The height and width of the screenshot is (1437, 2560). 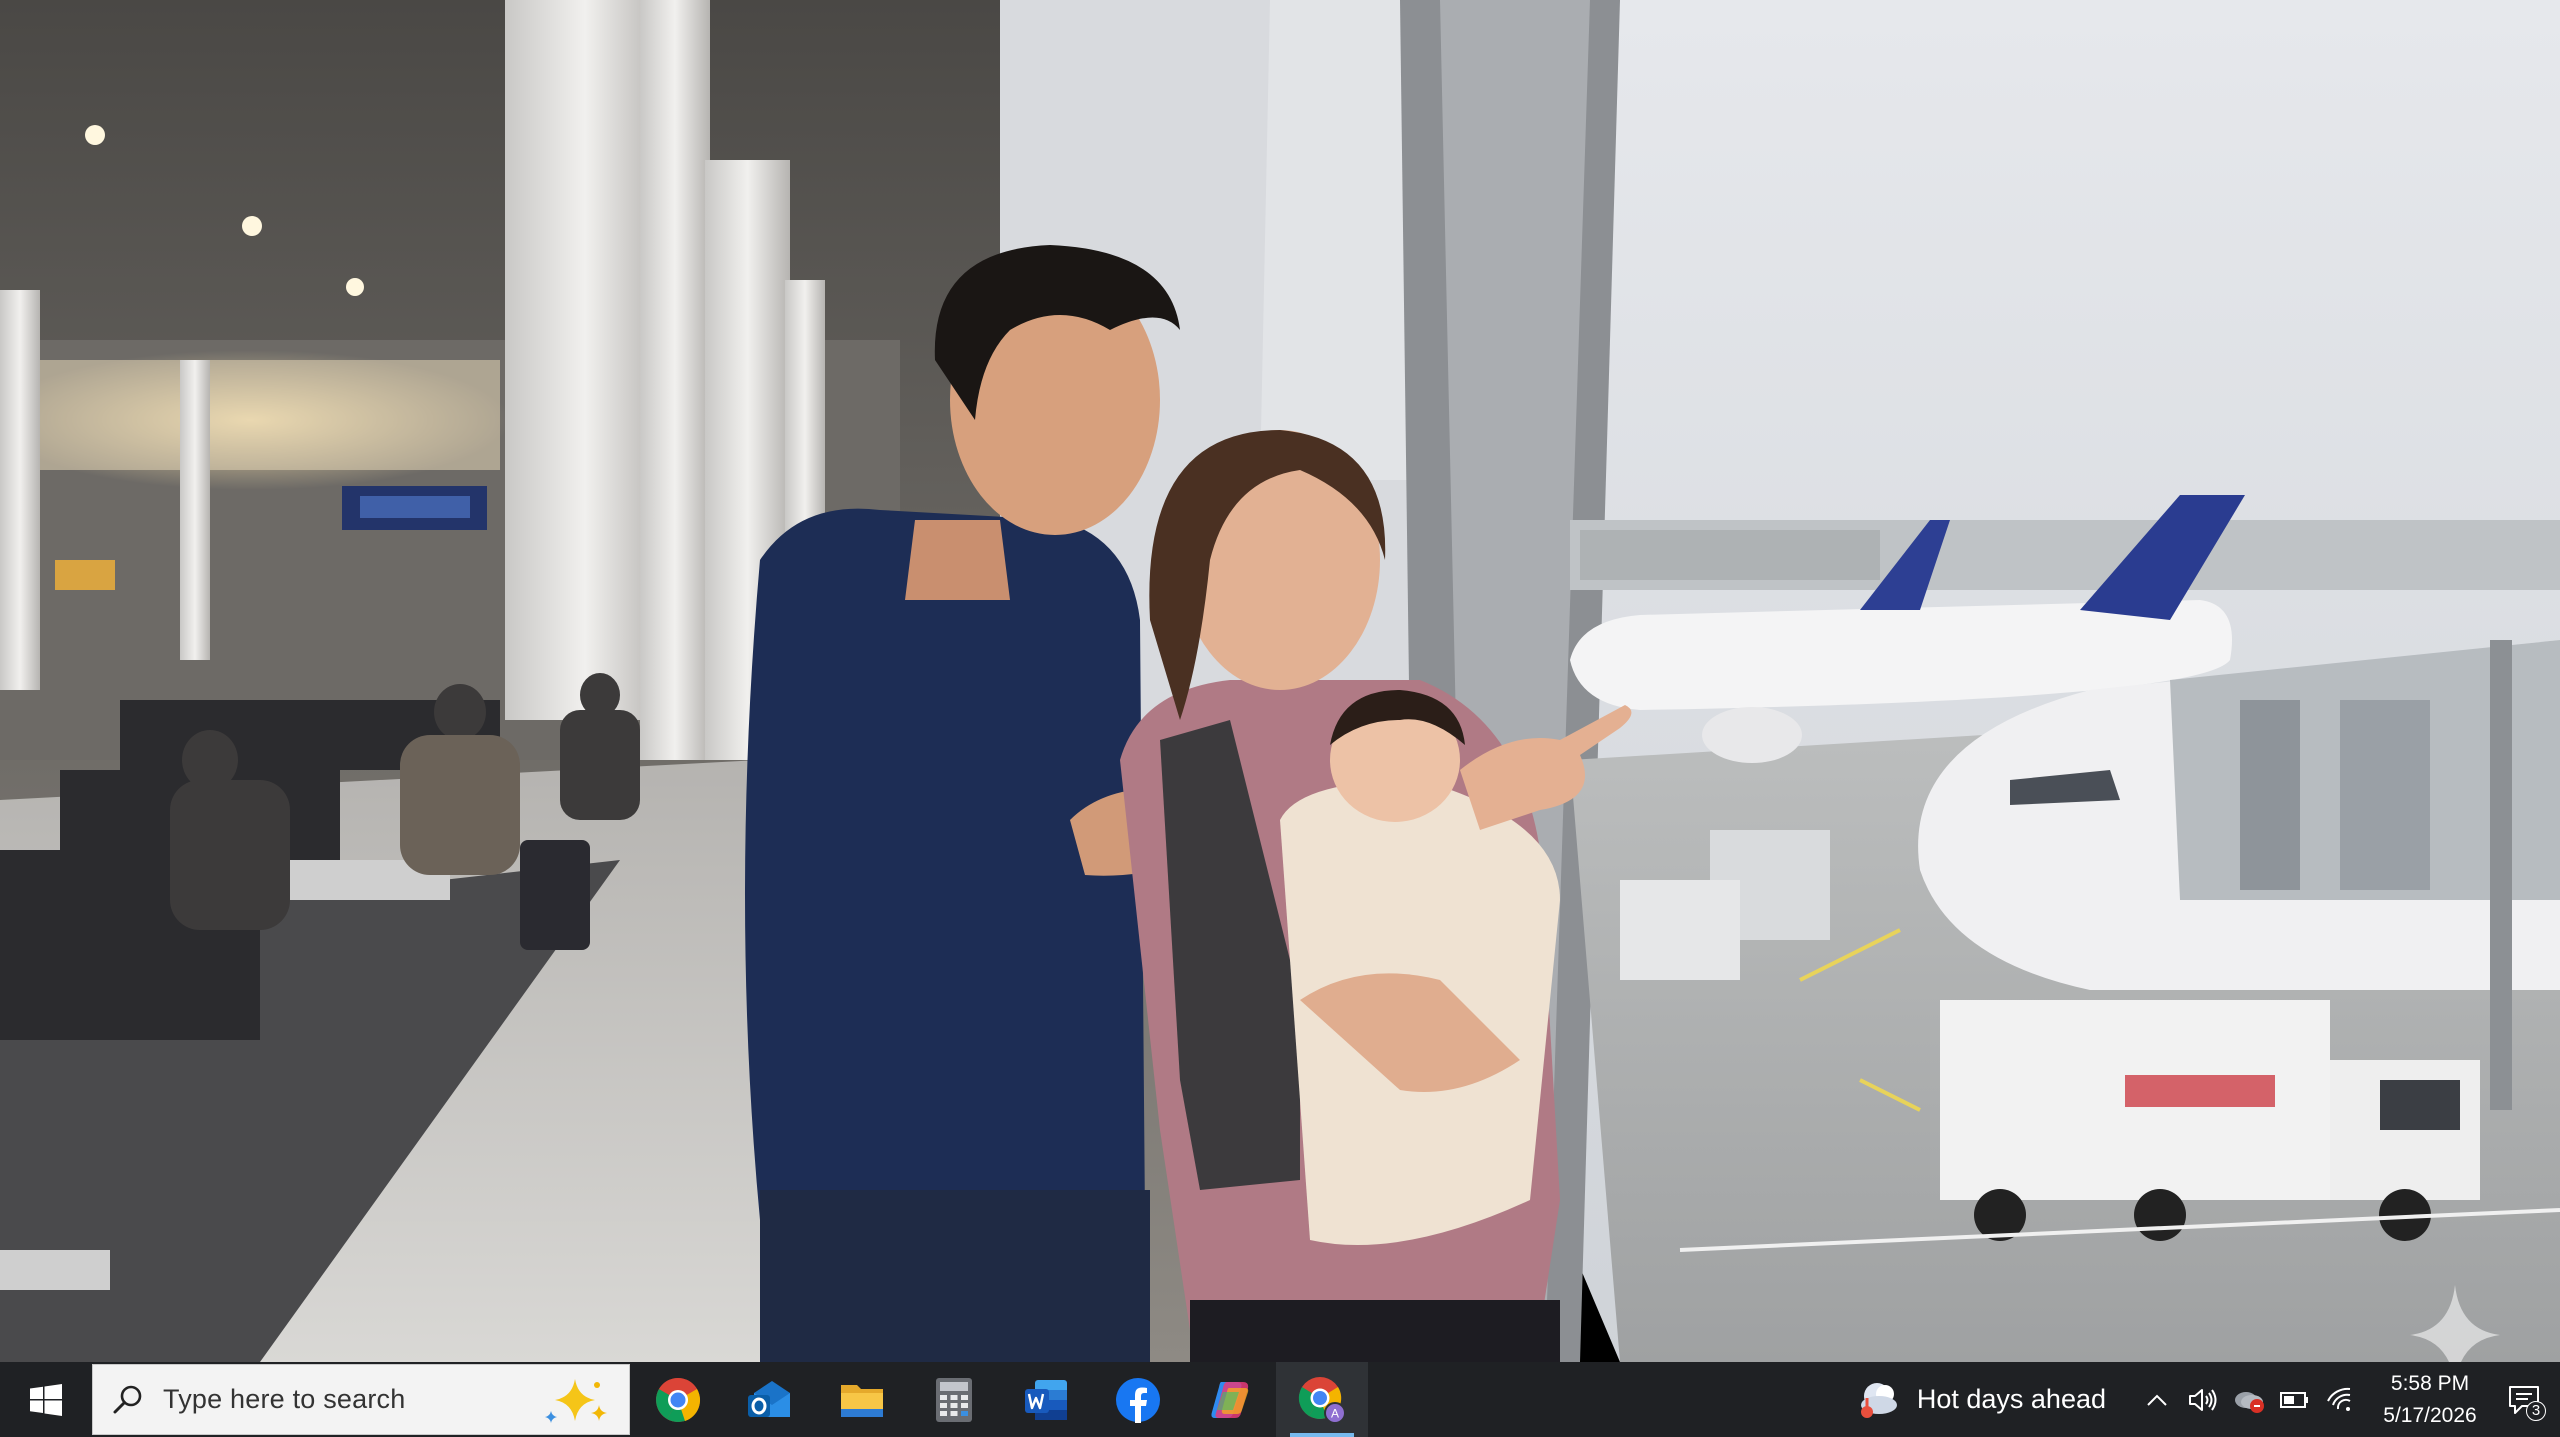 I want to click on search-highlight-sparkle-icon, so click(x=576, y=1401).